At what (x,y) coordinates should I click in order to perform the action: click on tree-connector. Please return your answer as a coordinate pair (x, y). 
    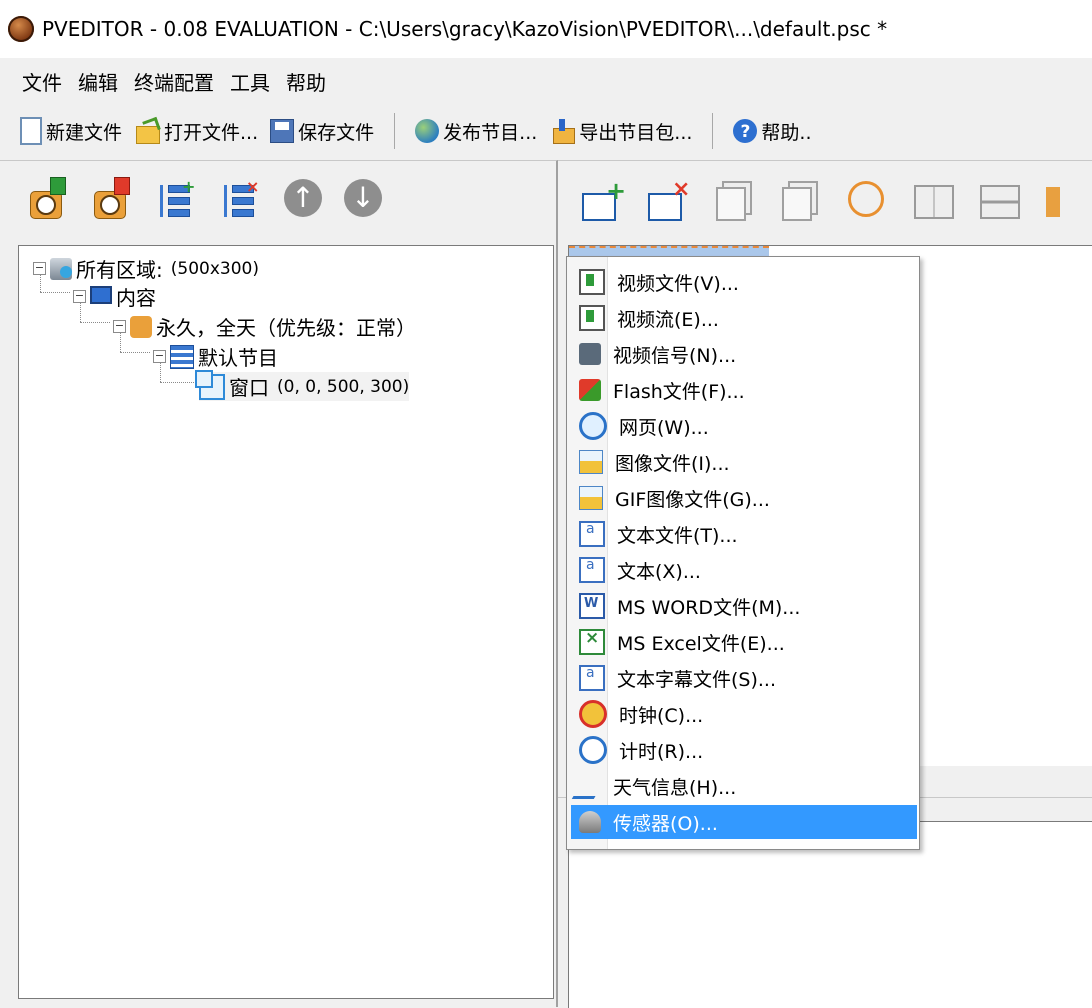
    Looking at the image, I should click on (95, 322).